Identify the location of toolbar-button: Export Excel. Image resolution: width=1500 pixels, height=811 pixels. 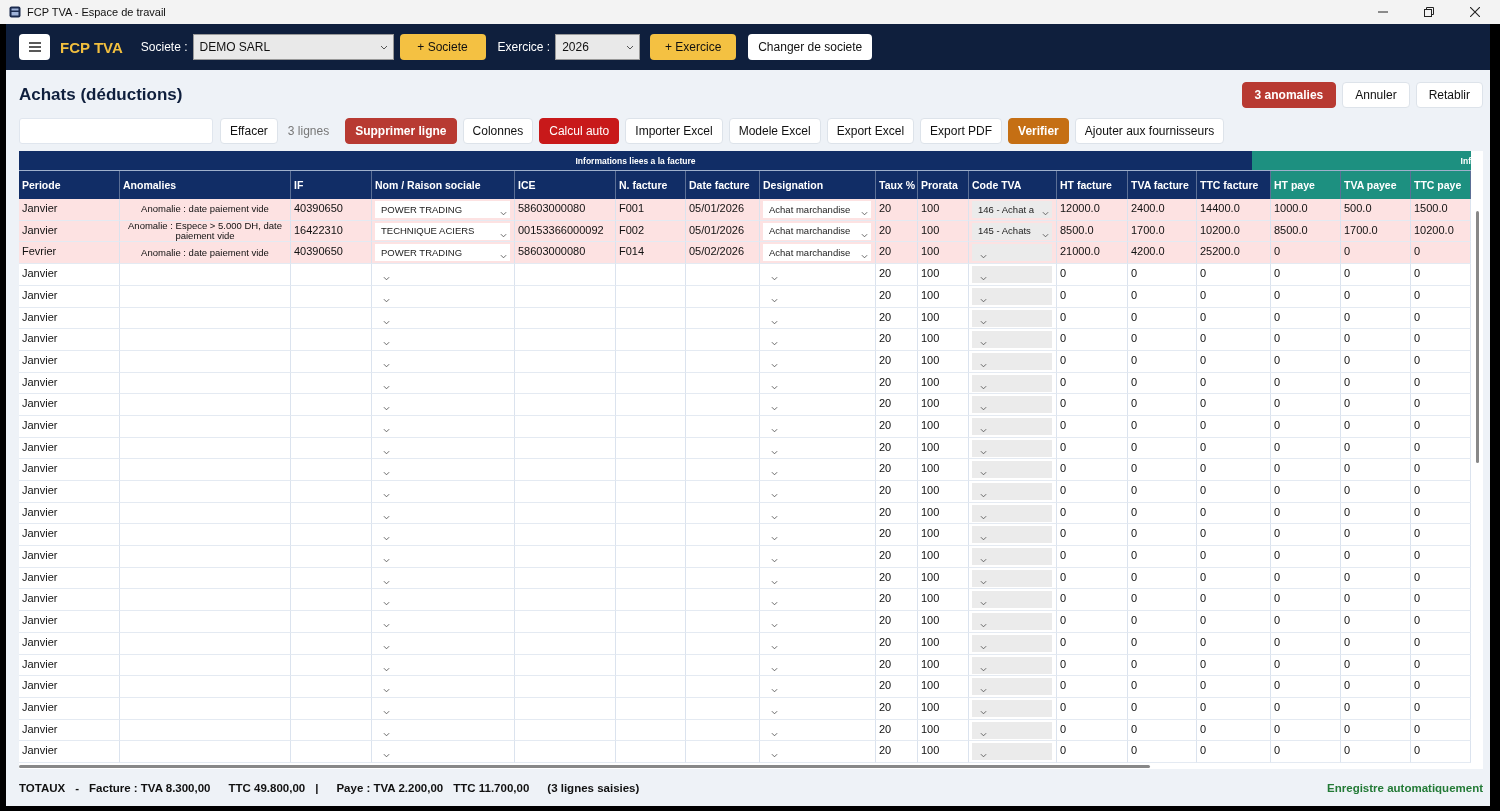
(870, 131).